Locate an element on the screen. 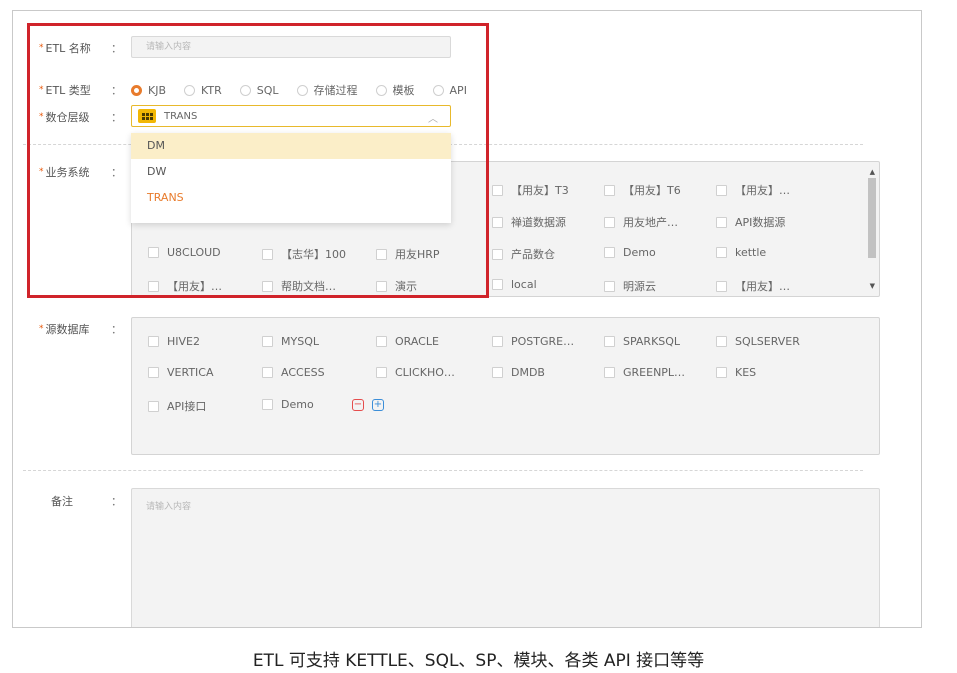 The height and width of the screenshot is (673, 957). caption-text: ETL 可支持 KETTLE、SQL、SP、模块、各类 API 接口等等 is located at coordinates (478, 661).